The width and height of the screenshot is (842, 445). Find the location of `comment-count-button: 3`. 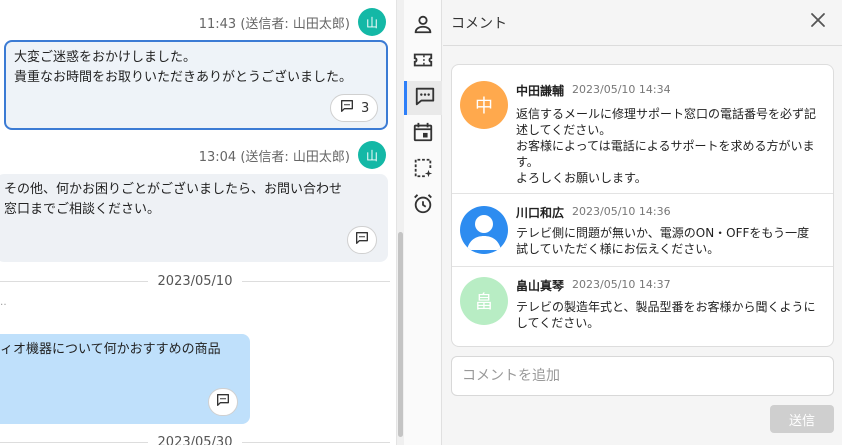

comment-count-button: 3 is located at coordinates (354, 108).